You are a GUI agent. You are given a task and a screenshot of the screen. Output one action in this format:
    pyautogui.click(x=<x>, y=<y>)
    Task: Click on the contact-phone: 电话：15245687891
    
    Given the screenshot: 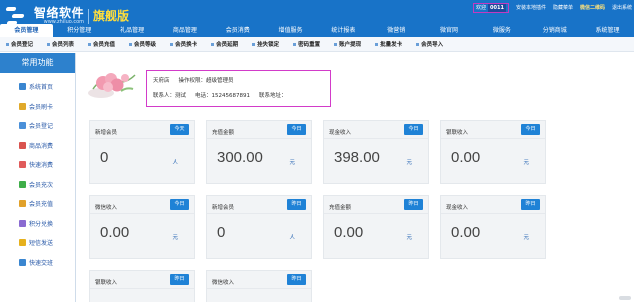 What is the action you would take?
    pyautogui.click(x=223, y=96)
    